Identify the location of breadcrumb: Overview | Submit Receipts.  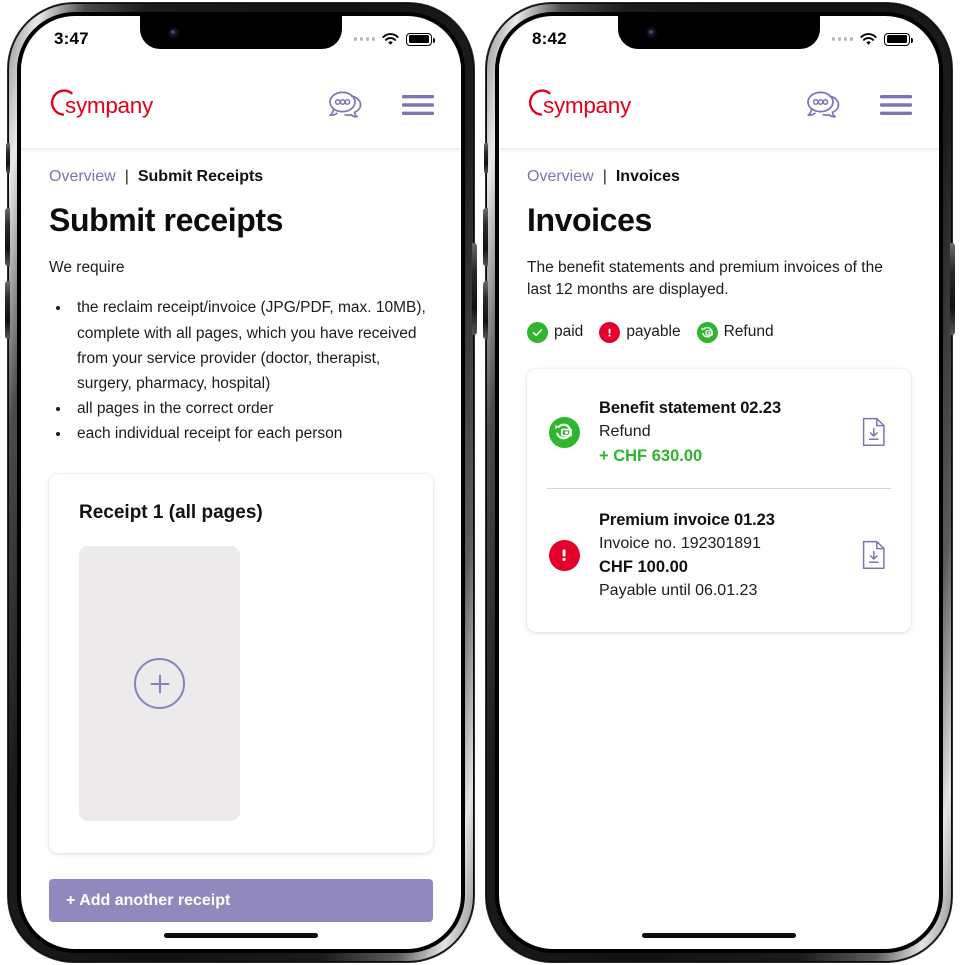
(241, 177).